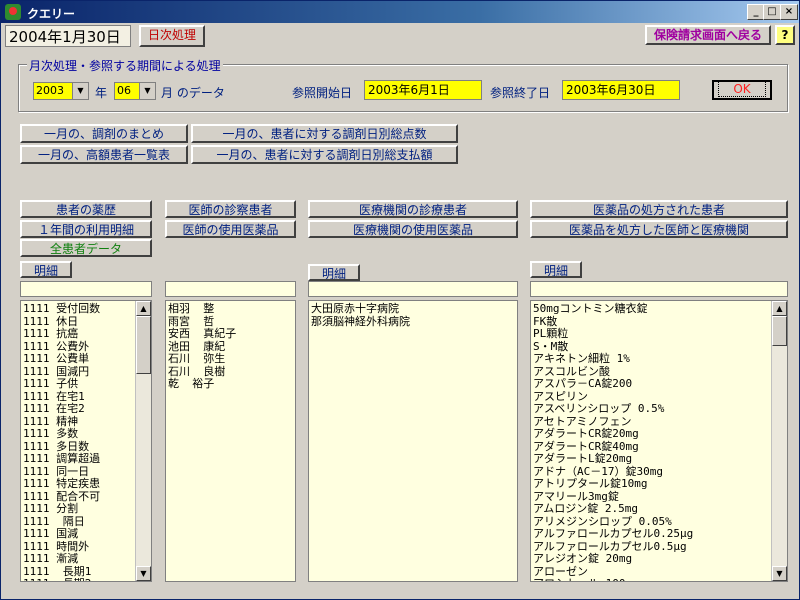  What do you see at coordinates (135, 91) in the screenshot?
I see `month-select: 06 ▼` at bounding box center [135, 91].